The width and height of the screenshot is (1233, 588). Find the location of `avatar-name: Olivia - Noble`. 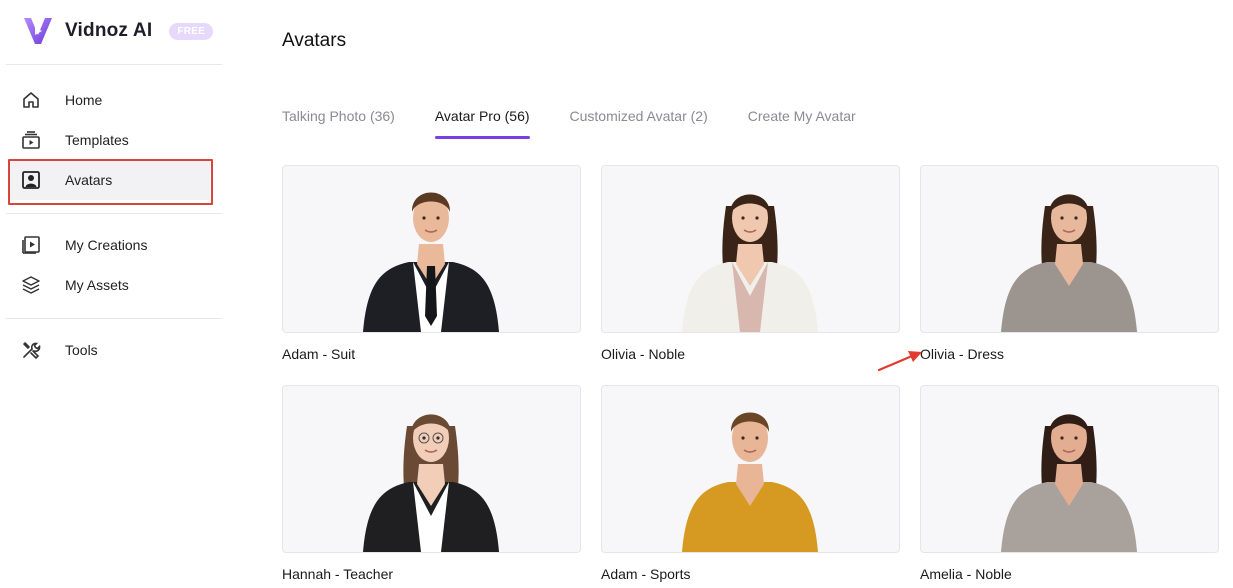

avatar-name: Olivia - Noble is located at coordinates (643, 354).